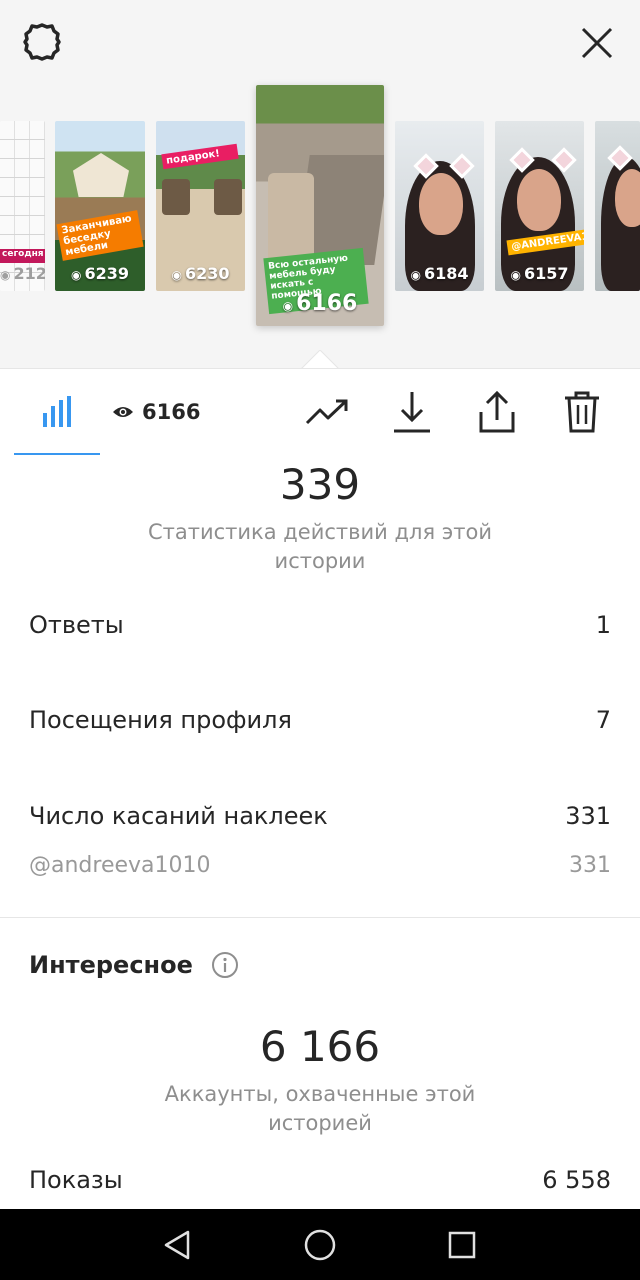  What do you see at coordinates (76, 625) in the screenshot?
I see `stat-label: Ответы` at bounding box center [76, 625].